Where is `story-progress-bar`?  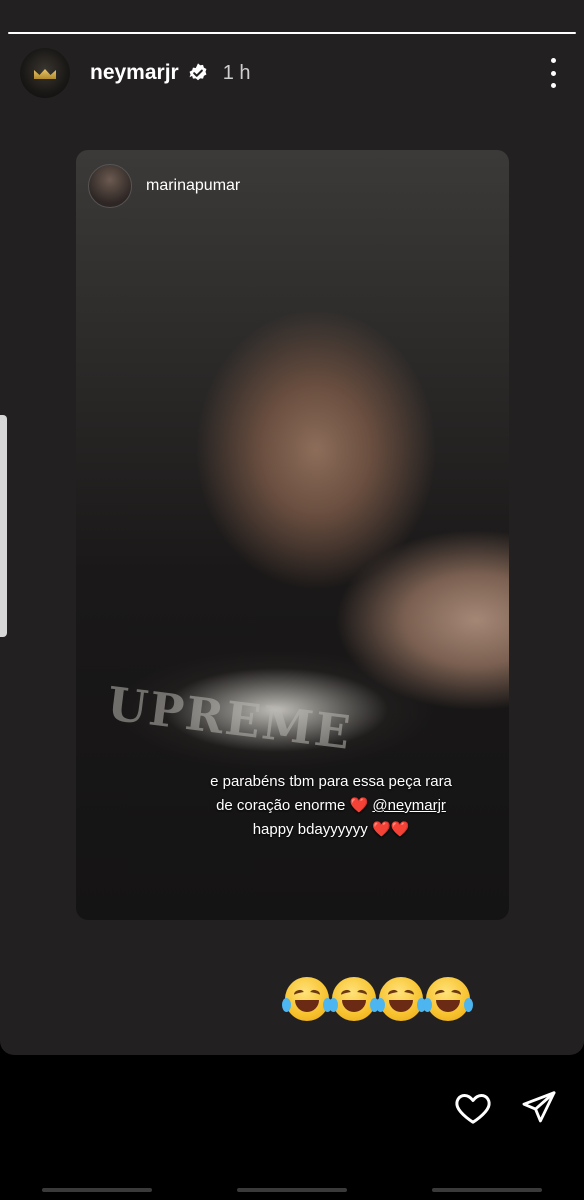 story-progress-bar is located at coordinates (292, 33).